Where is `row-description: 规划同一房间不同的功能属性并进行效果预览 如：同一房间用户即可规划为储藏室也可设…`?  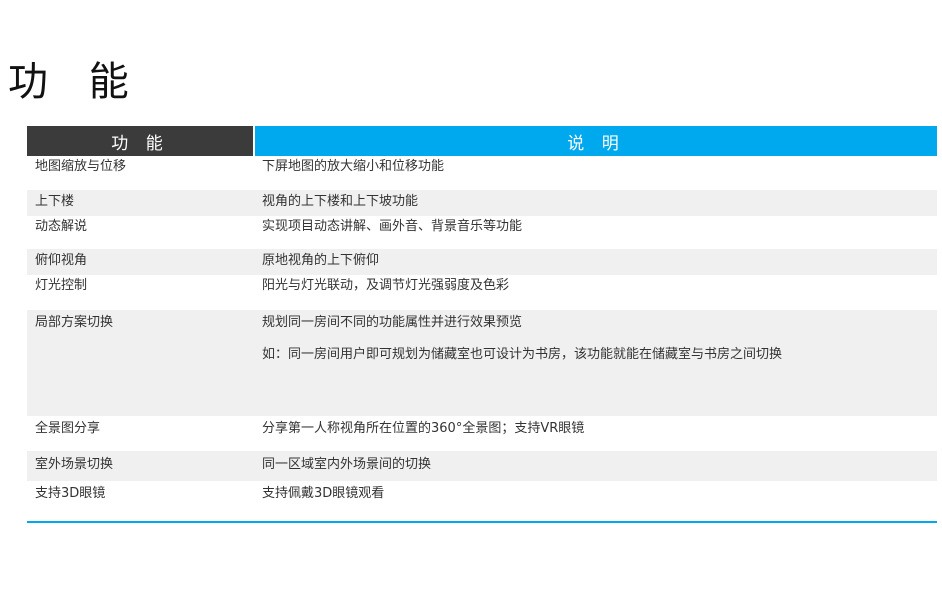
row-description: 规划同一房间不同的功能属性并进行效果预览 如：同一房间用户即可规划为储藏室也可设… is located at coordinates (596, 365).